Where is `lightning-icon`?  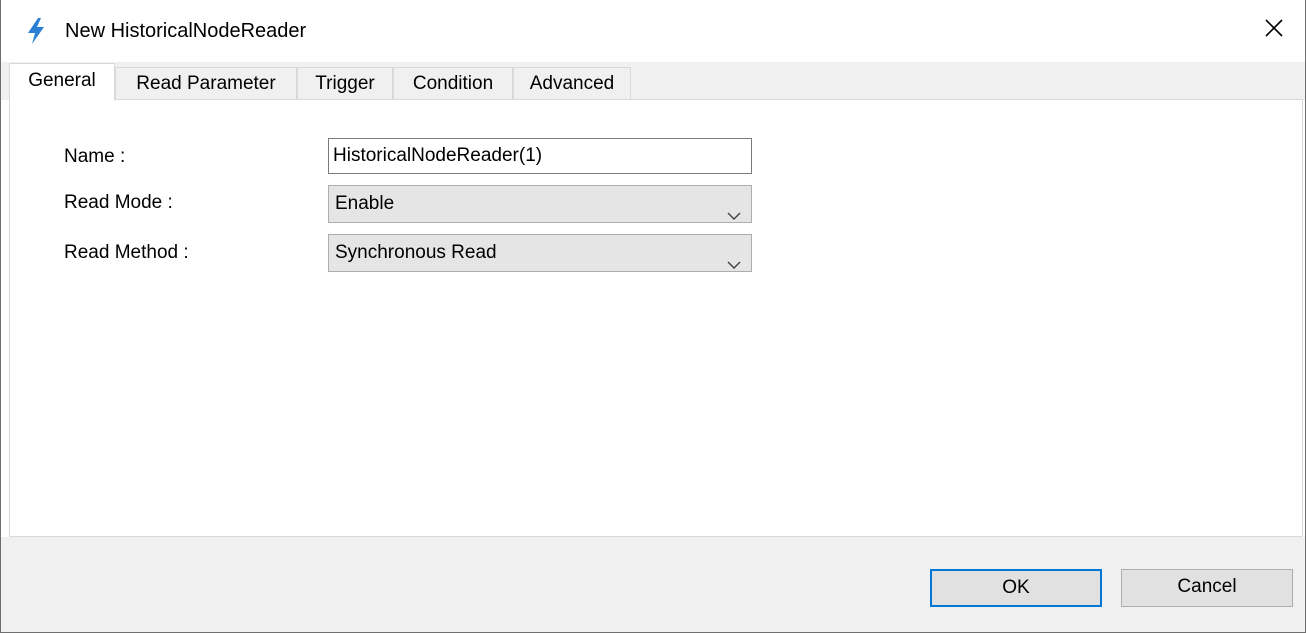 lightning-icon is located at coordinates (36, 31).